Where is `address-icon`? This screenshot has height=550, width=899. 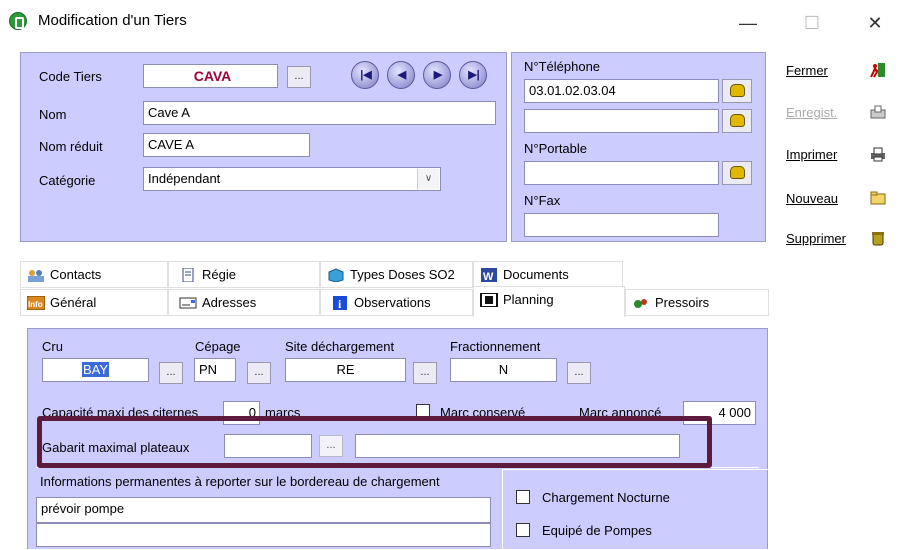
address-icon is located at coordinates (188, 303).